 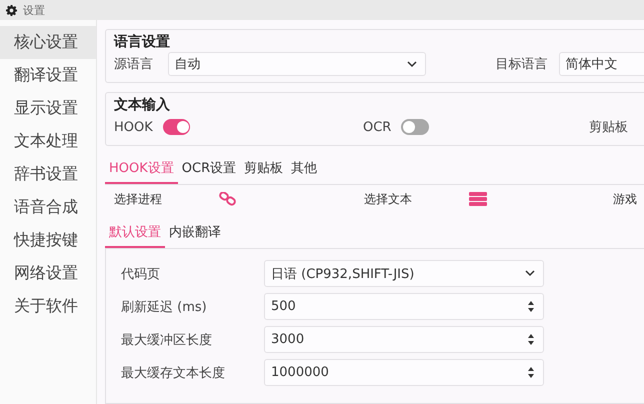 What do you see at coordinates (48, 240) in the screenshot?
I see `sidebar-item: 快捷按键` at bounding box center [48, 240].